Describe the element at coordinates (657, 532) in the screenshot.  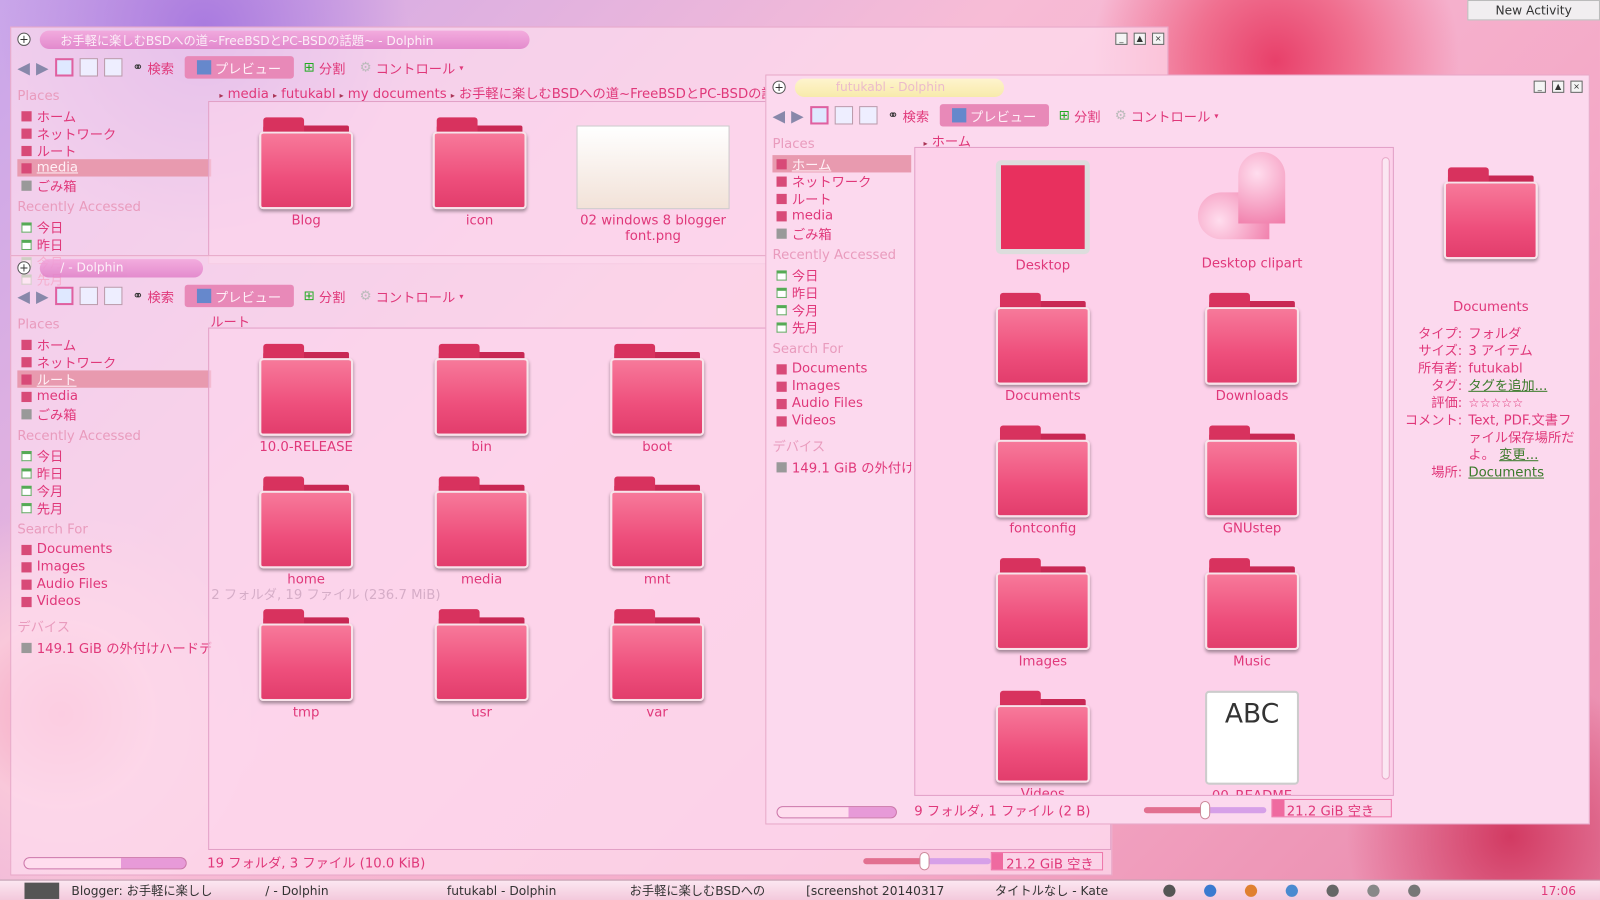
I see `file-item: mnt` at that location.